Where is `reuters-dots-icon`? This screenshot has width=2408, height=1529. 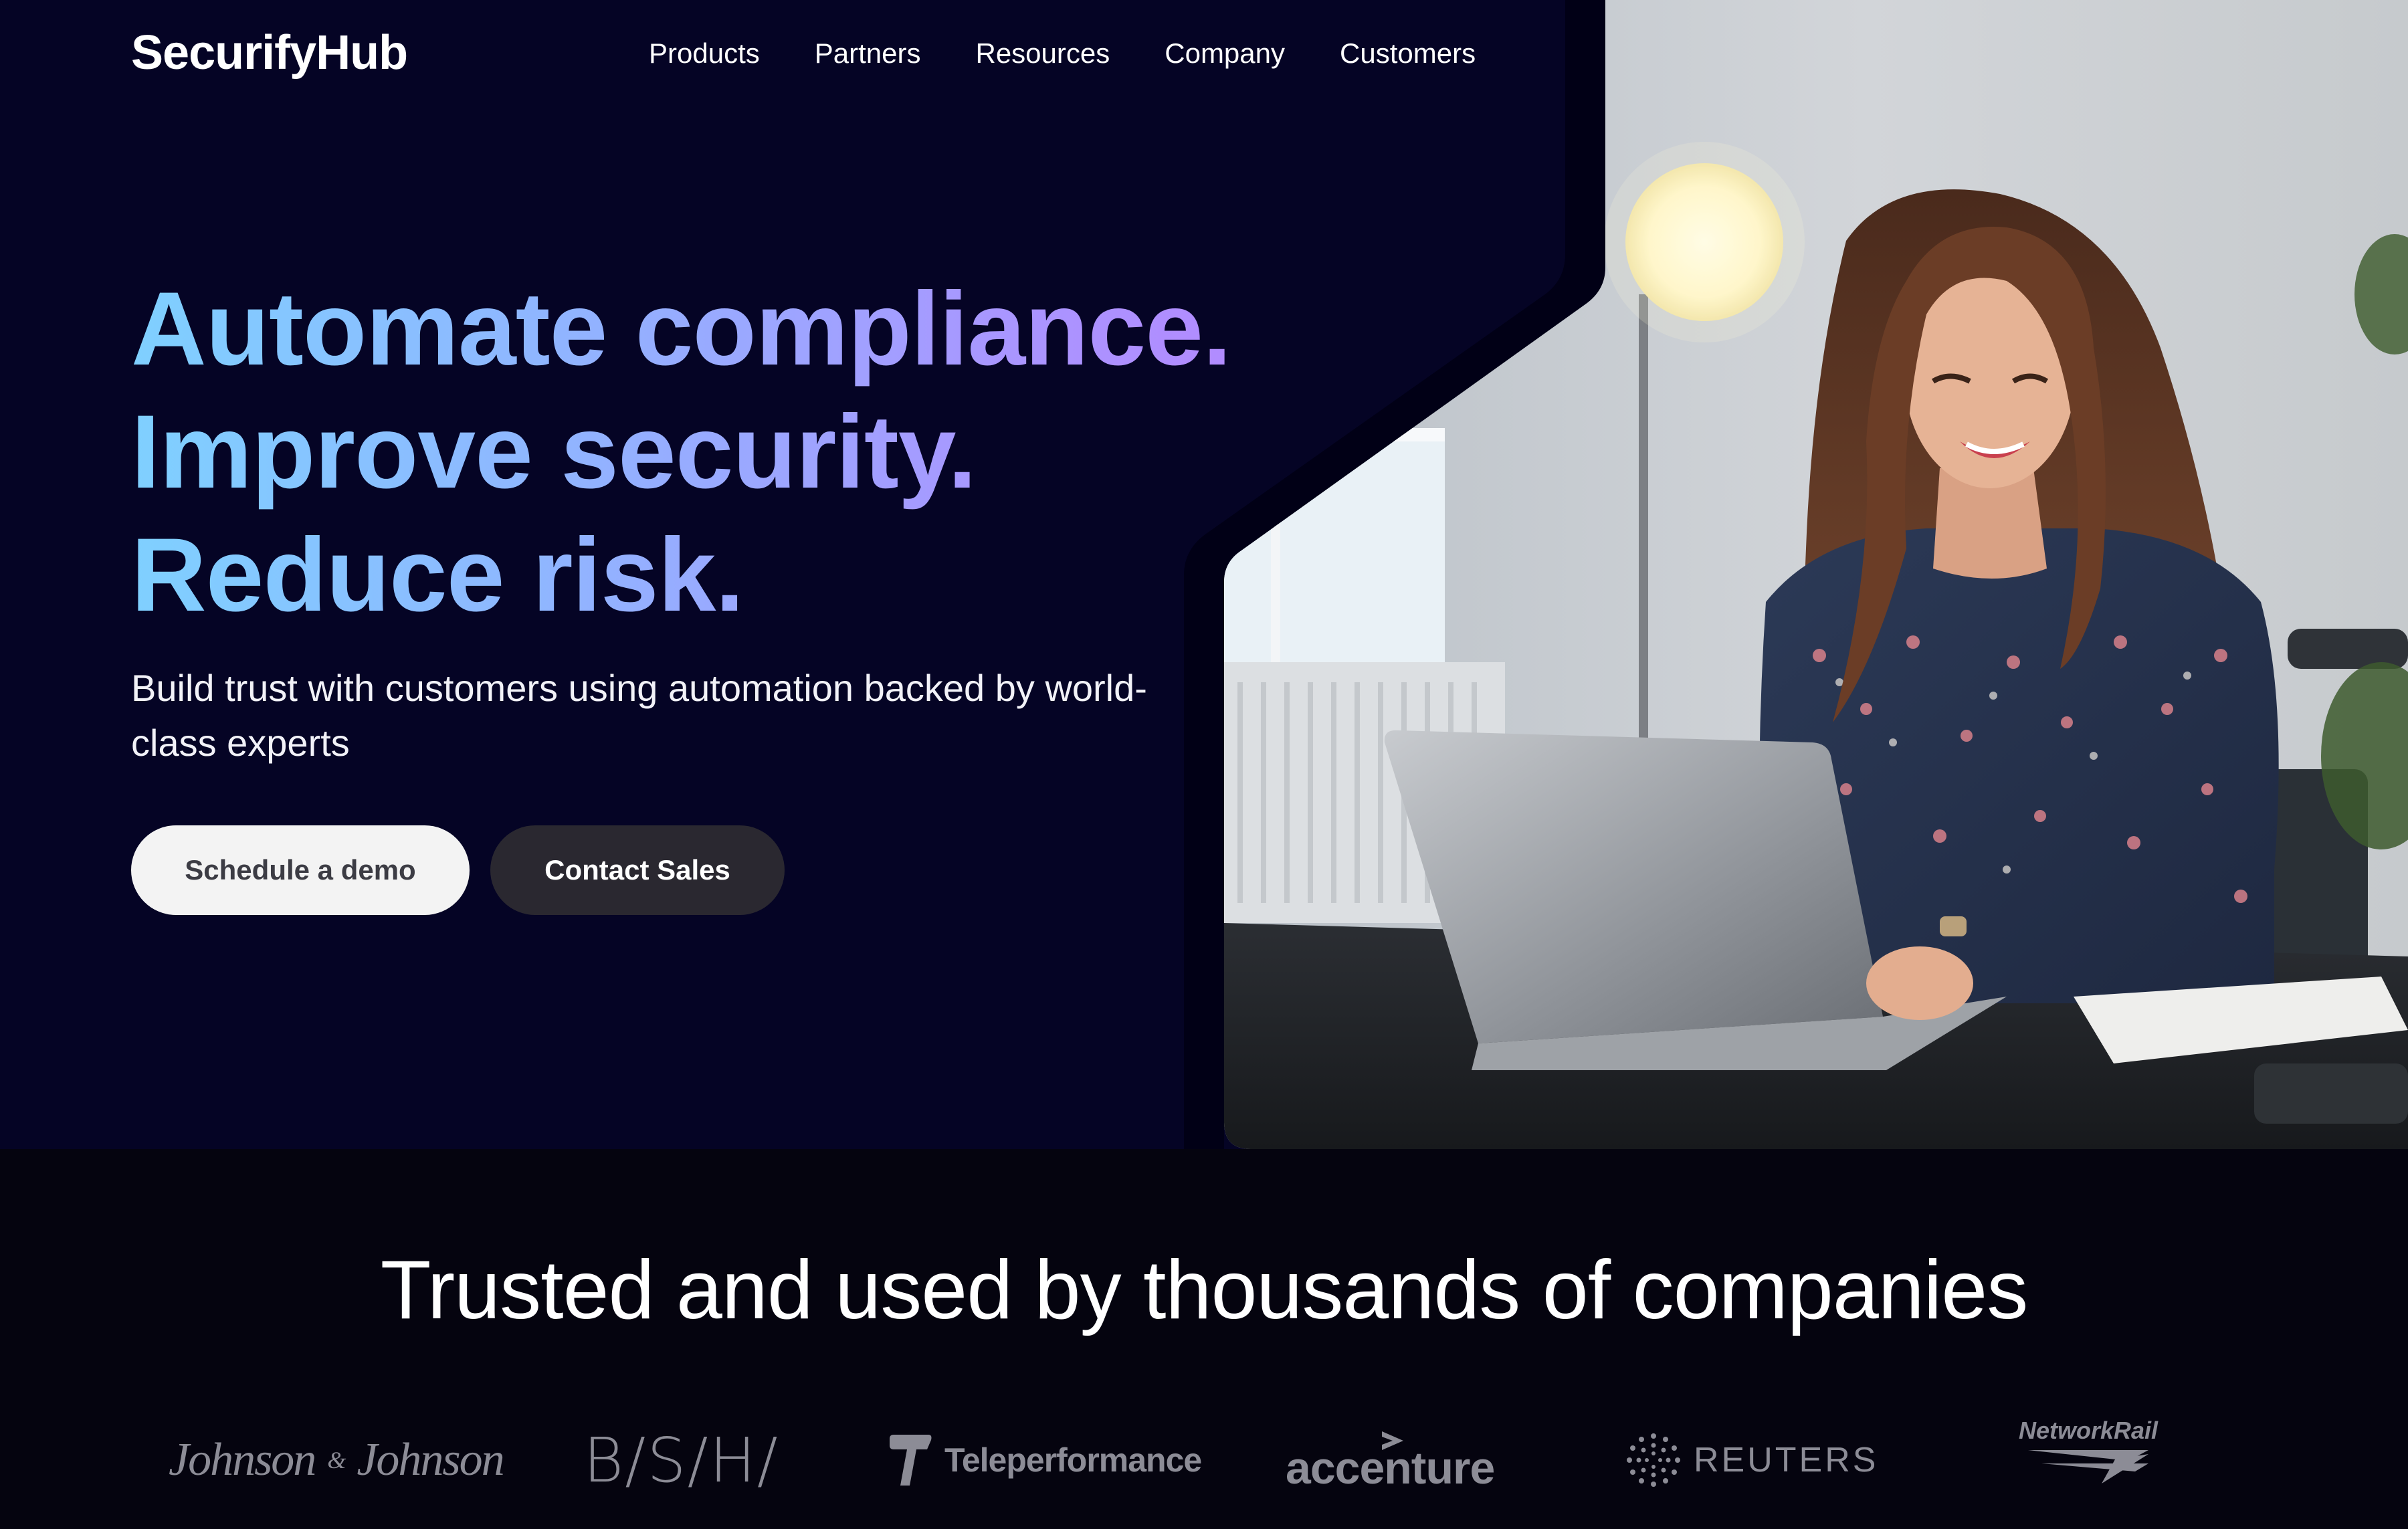
reuters-dots-icon is located at coordinates (1653, 1460).